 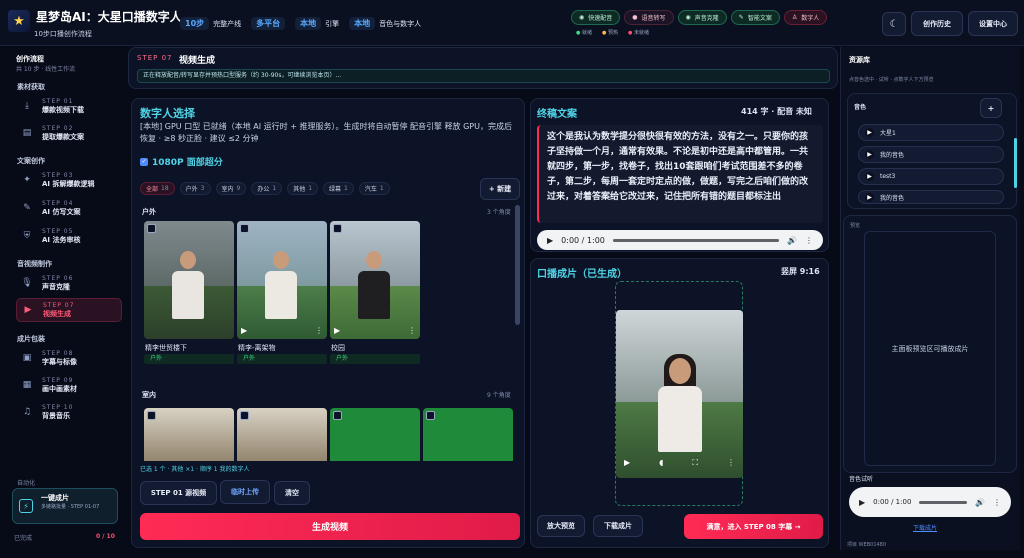 What do you see at coordinates (596, 17) in the screenshot?
I see `service-tts: ◉ 快速配音` at bounding box center [596, 17].